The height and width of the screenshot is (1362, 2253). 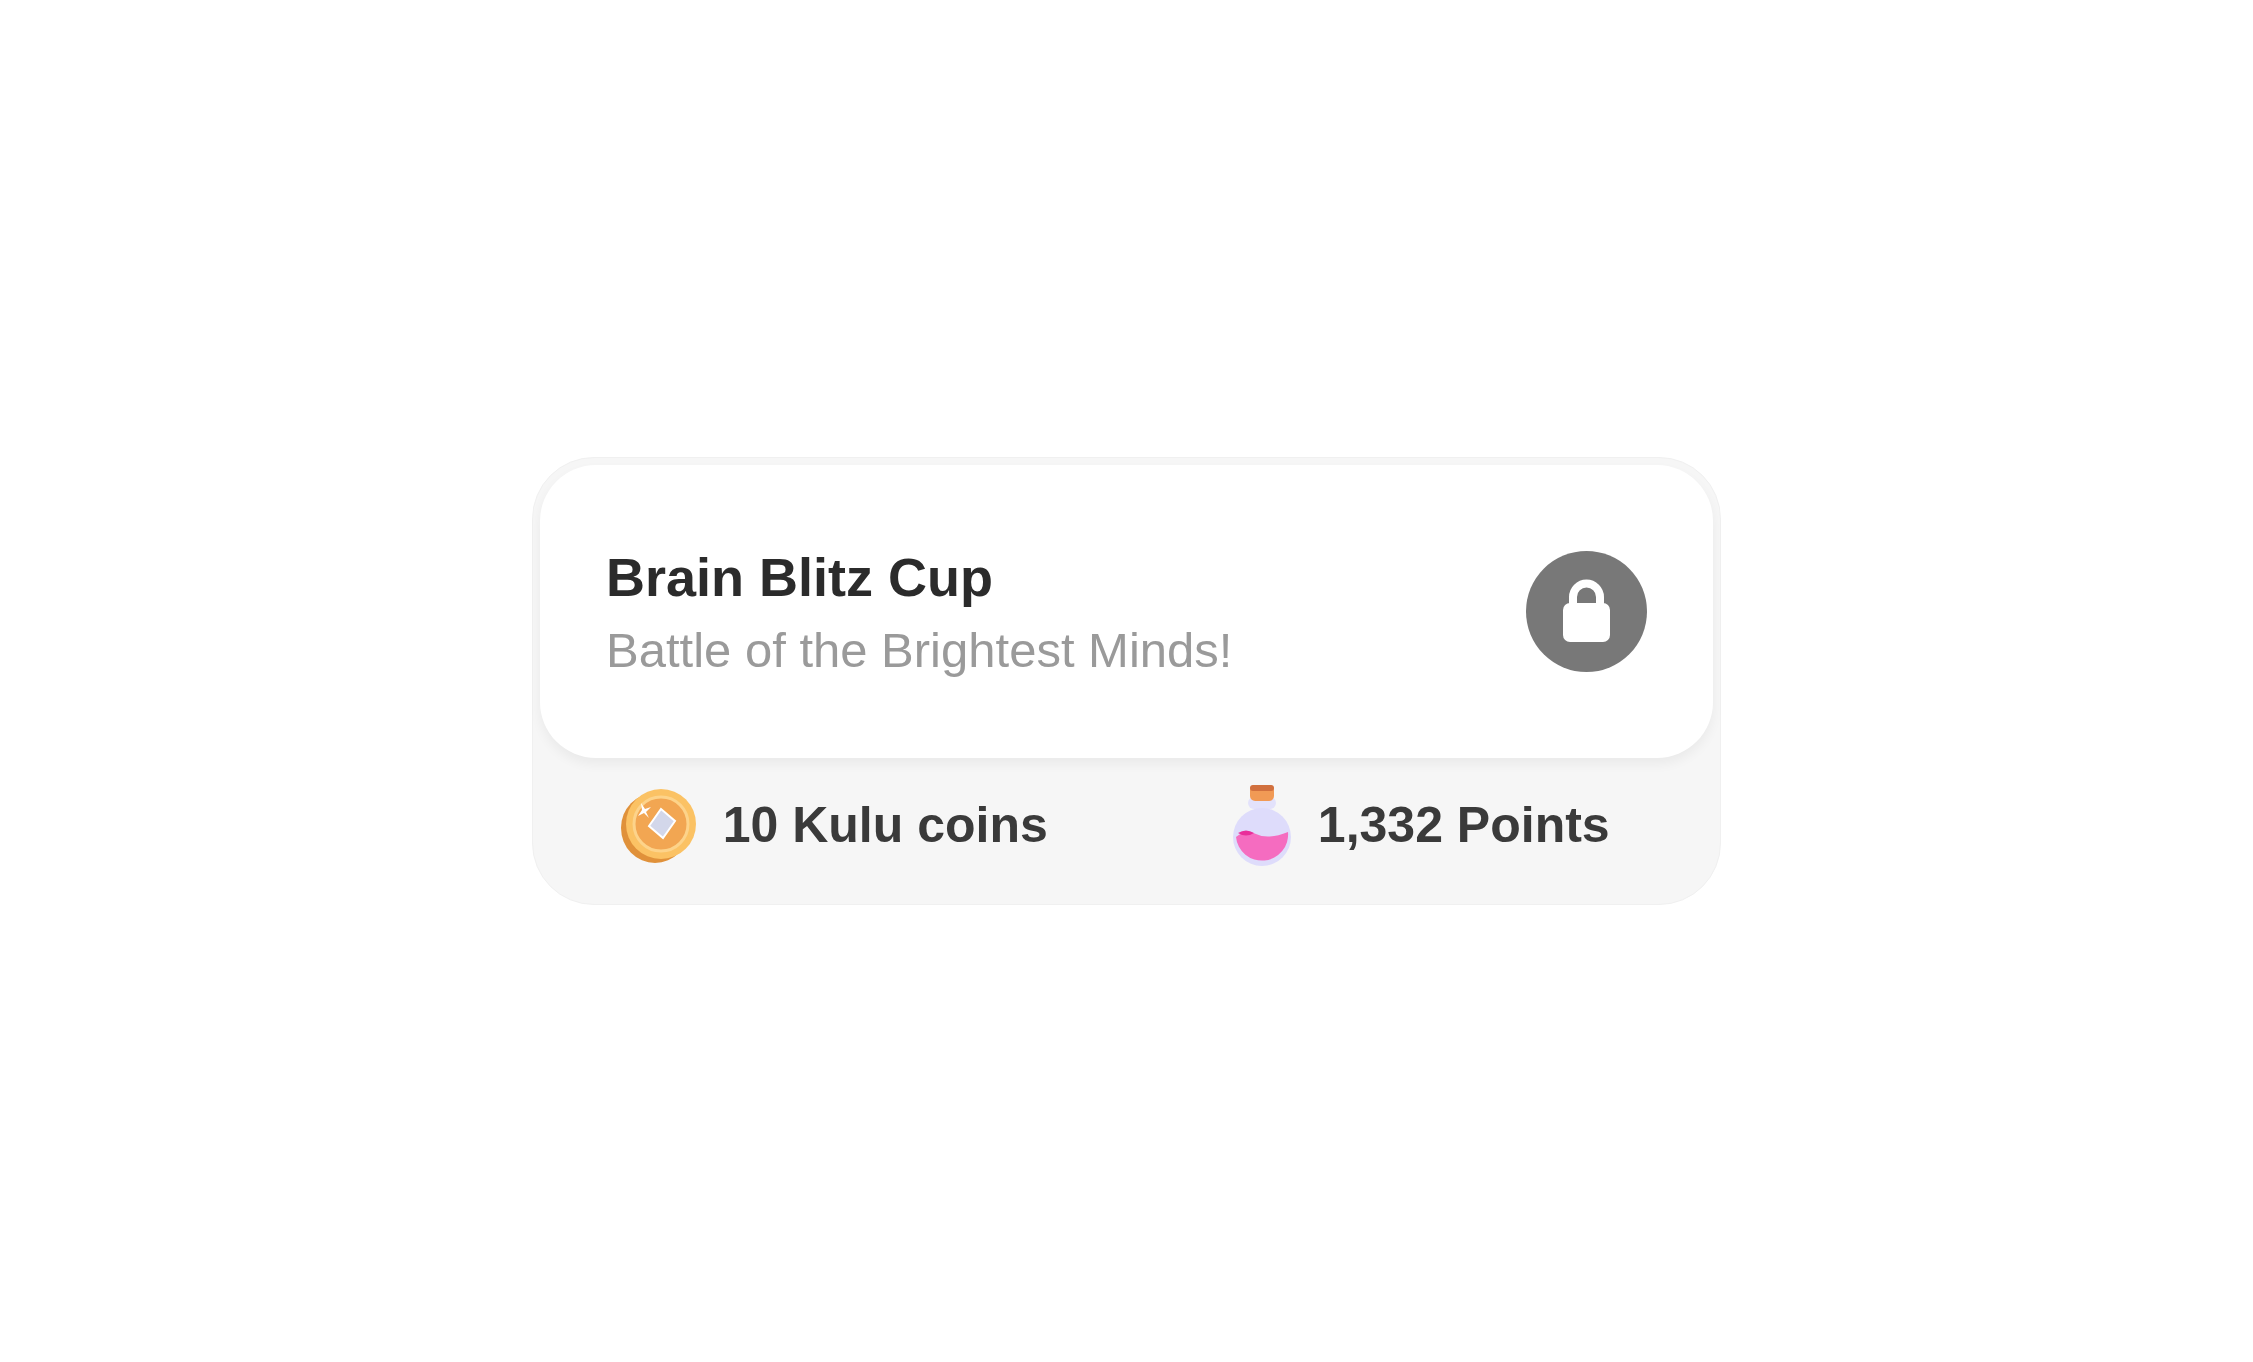 I want to click on reward-label: 10 Kulu coins, so click(x=885, y=824).